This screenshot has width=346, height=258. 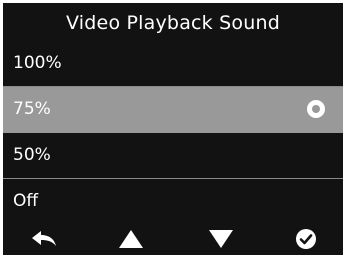 What do you see at coordinates (173, 239) in the screenshot?
I see `navigation-bar` at bounding box center [173, 239].